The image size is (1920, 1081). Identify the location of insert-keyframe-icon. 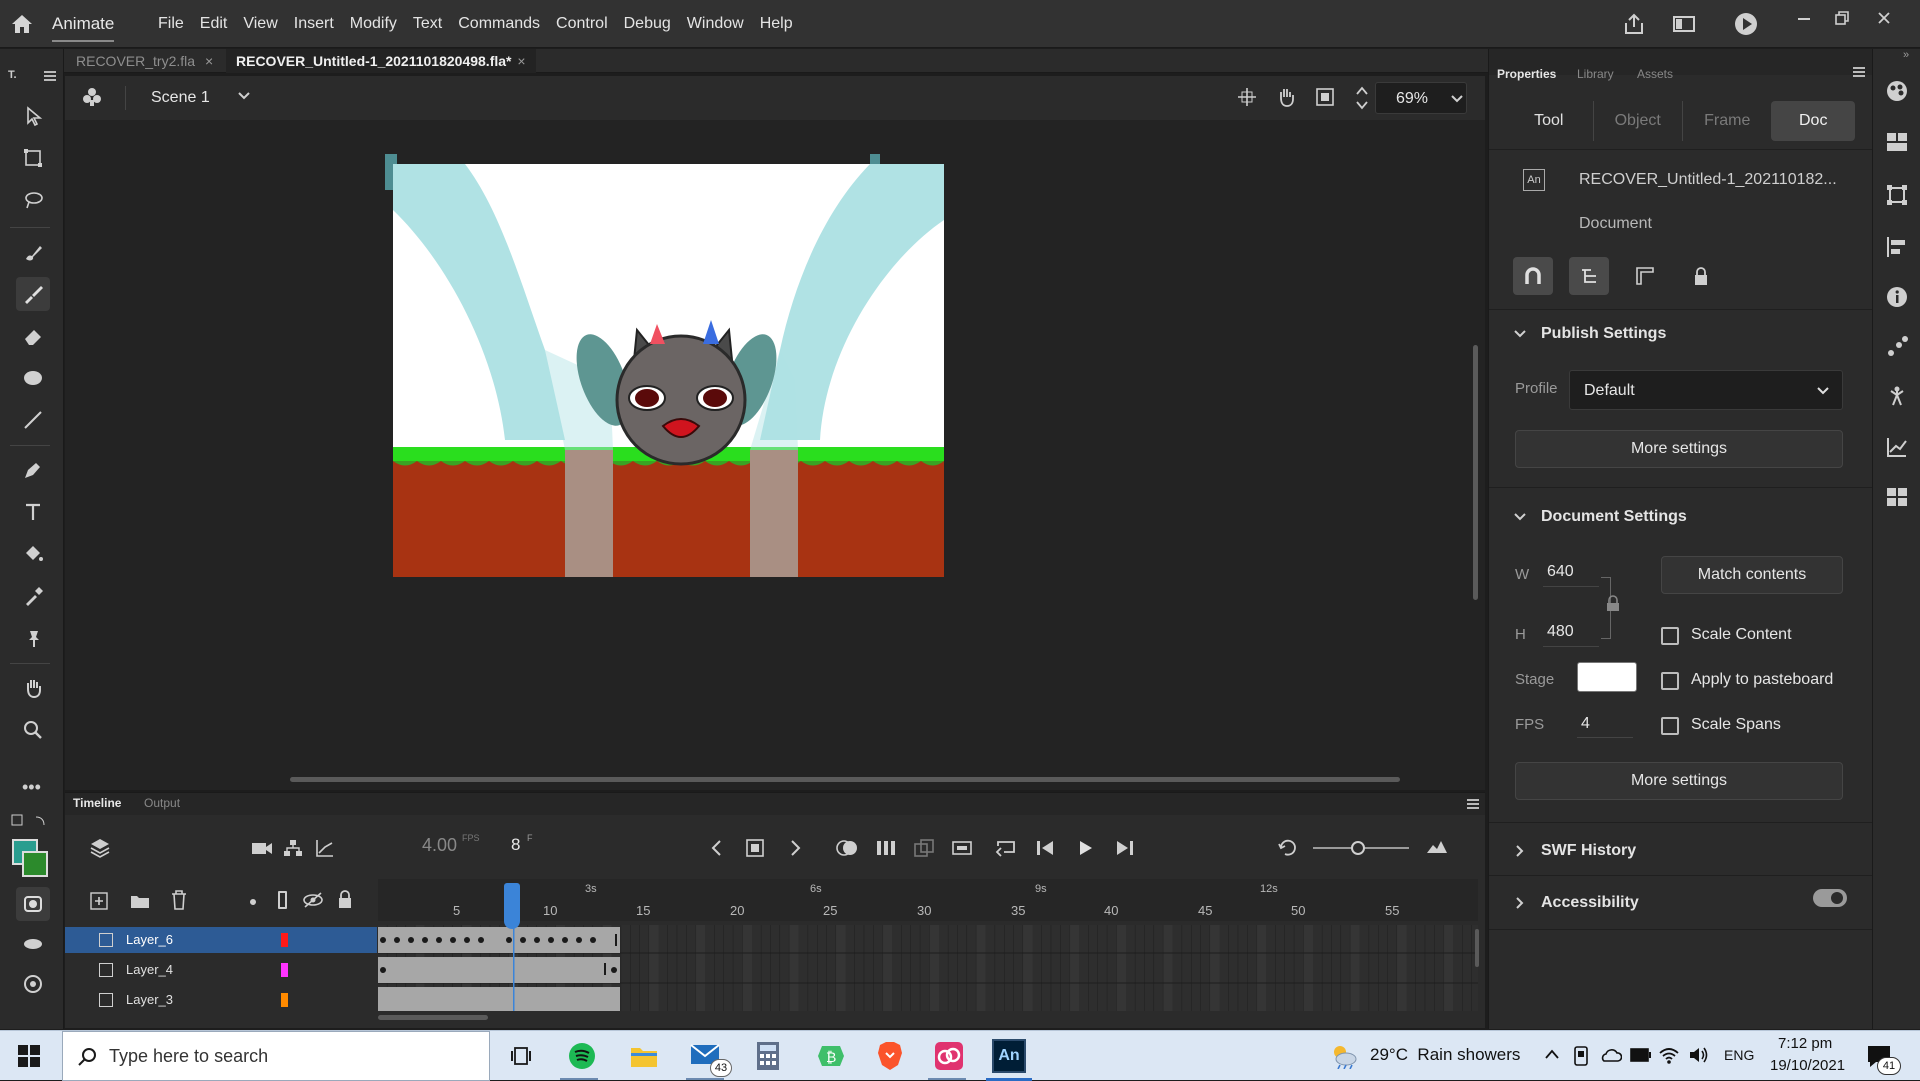
(755, 848).